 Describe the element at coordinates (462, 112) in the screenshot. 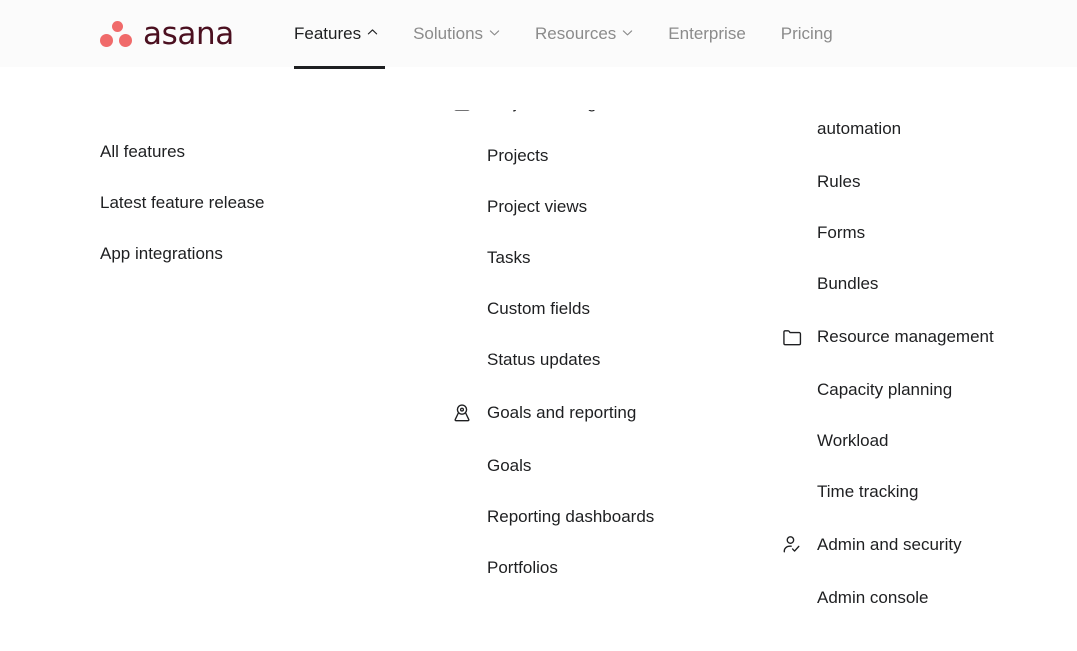

I see `board-list-icon` at that location.